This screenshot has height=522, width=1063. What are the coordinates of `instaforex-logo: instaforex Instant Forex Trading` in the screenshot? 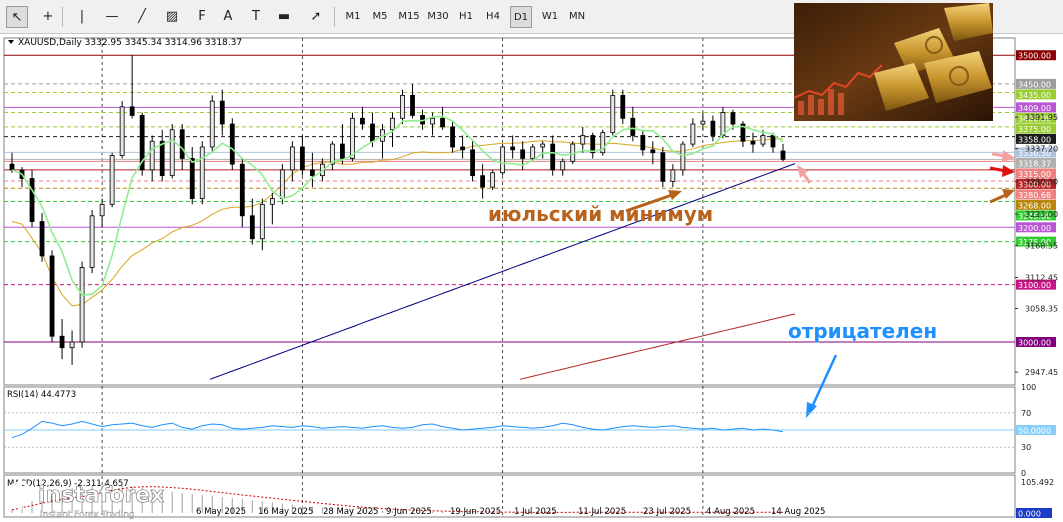 It's located at (85, 499).